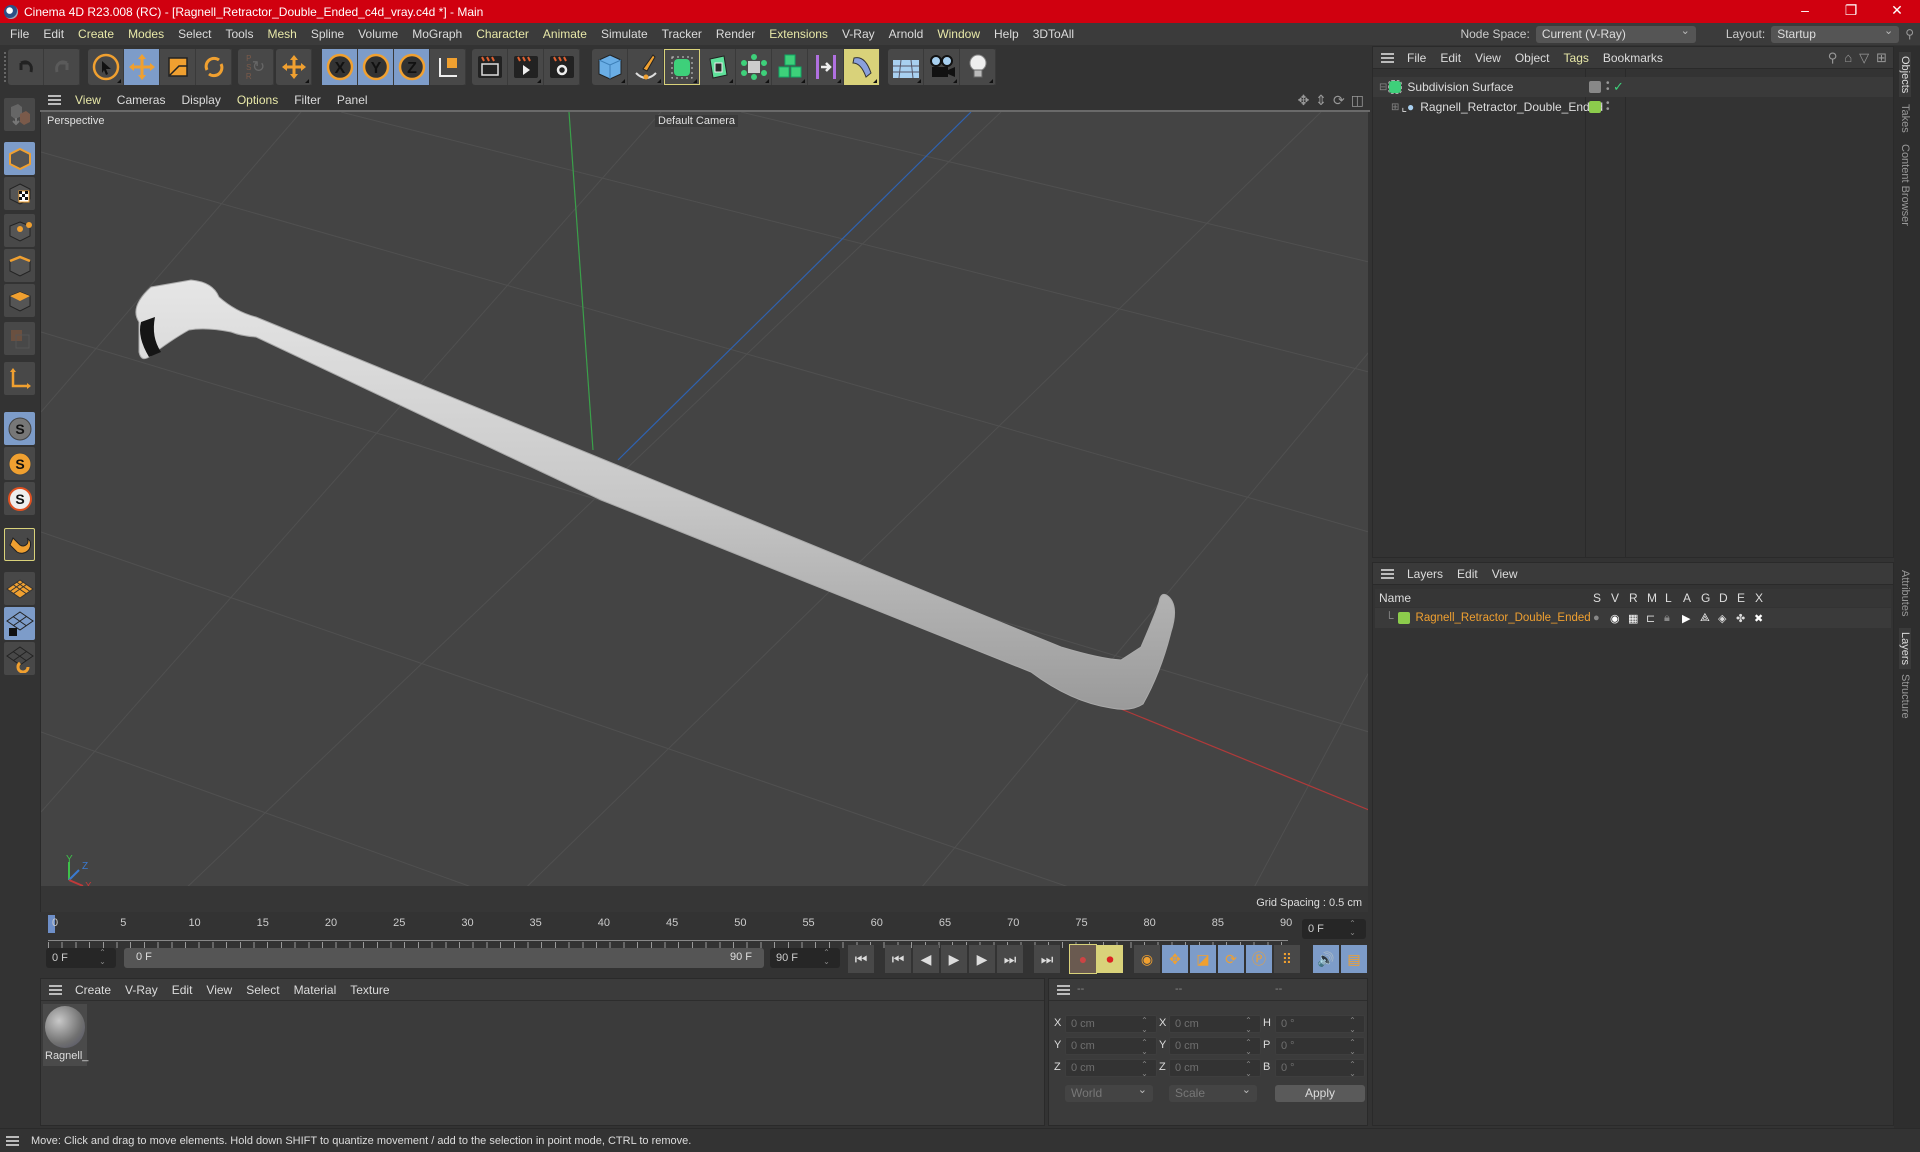 The height and width of the screenshot is (1152, 1920). What do you see at coordinates (53, 34) in the screenshot?
I see `menu-edit: Edit` at bounding box center [53, 34].